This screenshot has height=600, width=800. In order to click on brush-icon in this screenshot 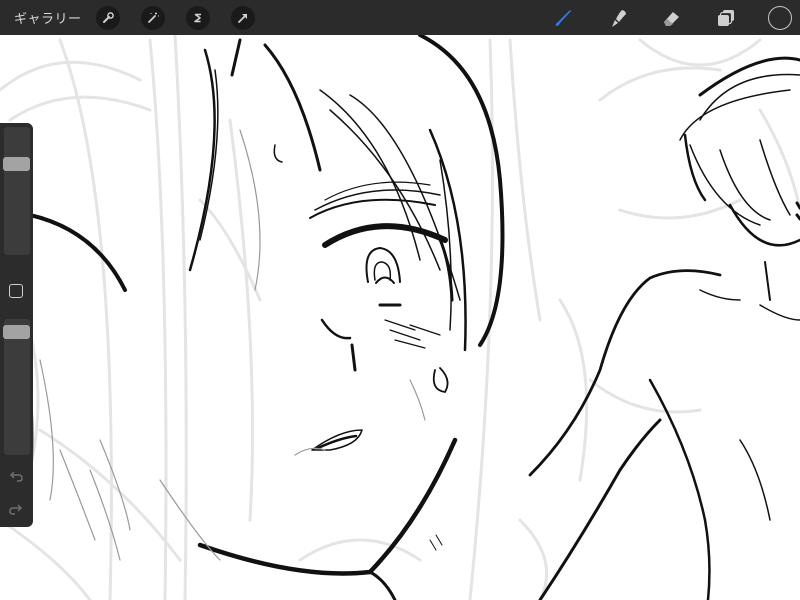, I will do `click(563, 17)`.